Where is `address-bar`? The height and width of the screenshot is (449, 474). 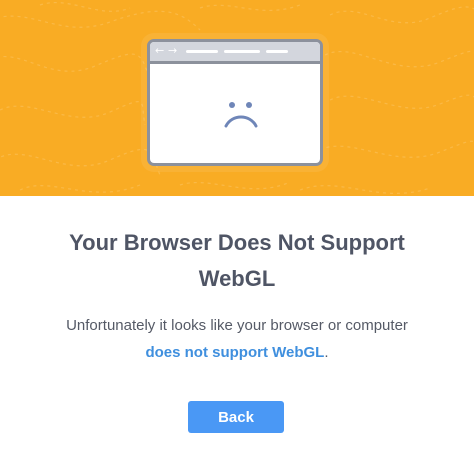 address-bar is located at coordinates (202, 51).